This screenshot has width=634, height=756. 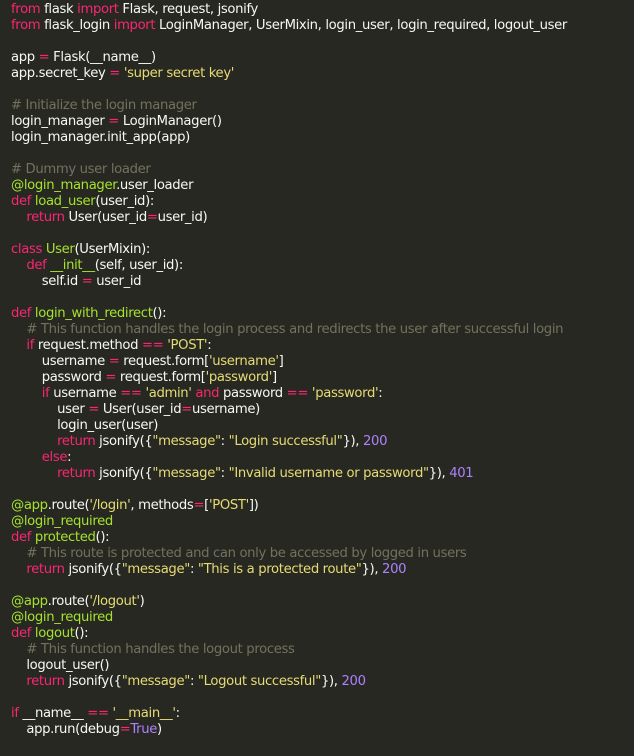 I want to click on code-token-fn: User, so click(x=60, y=249).